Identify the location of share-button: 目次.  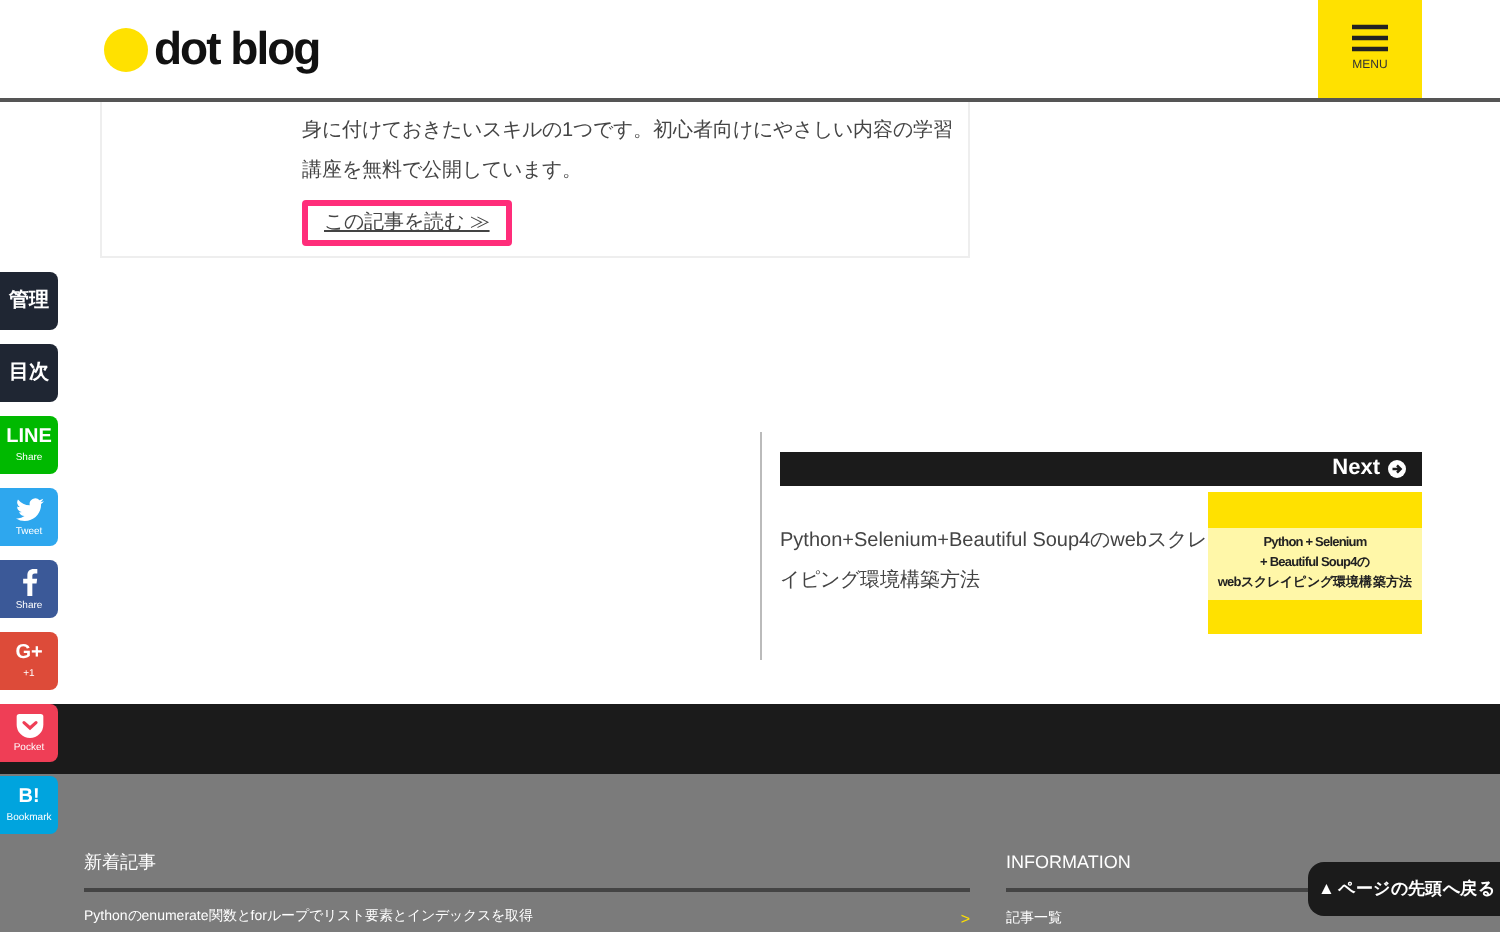
(29, 373).